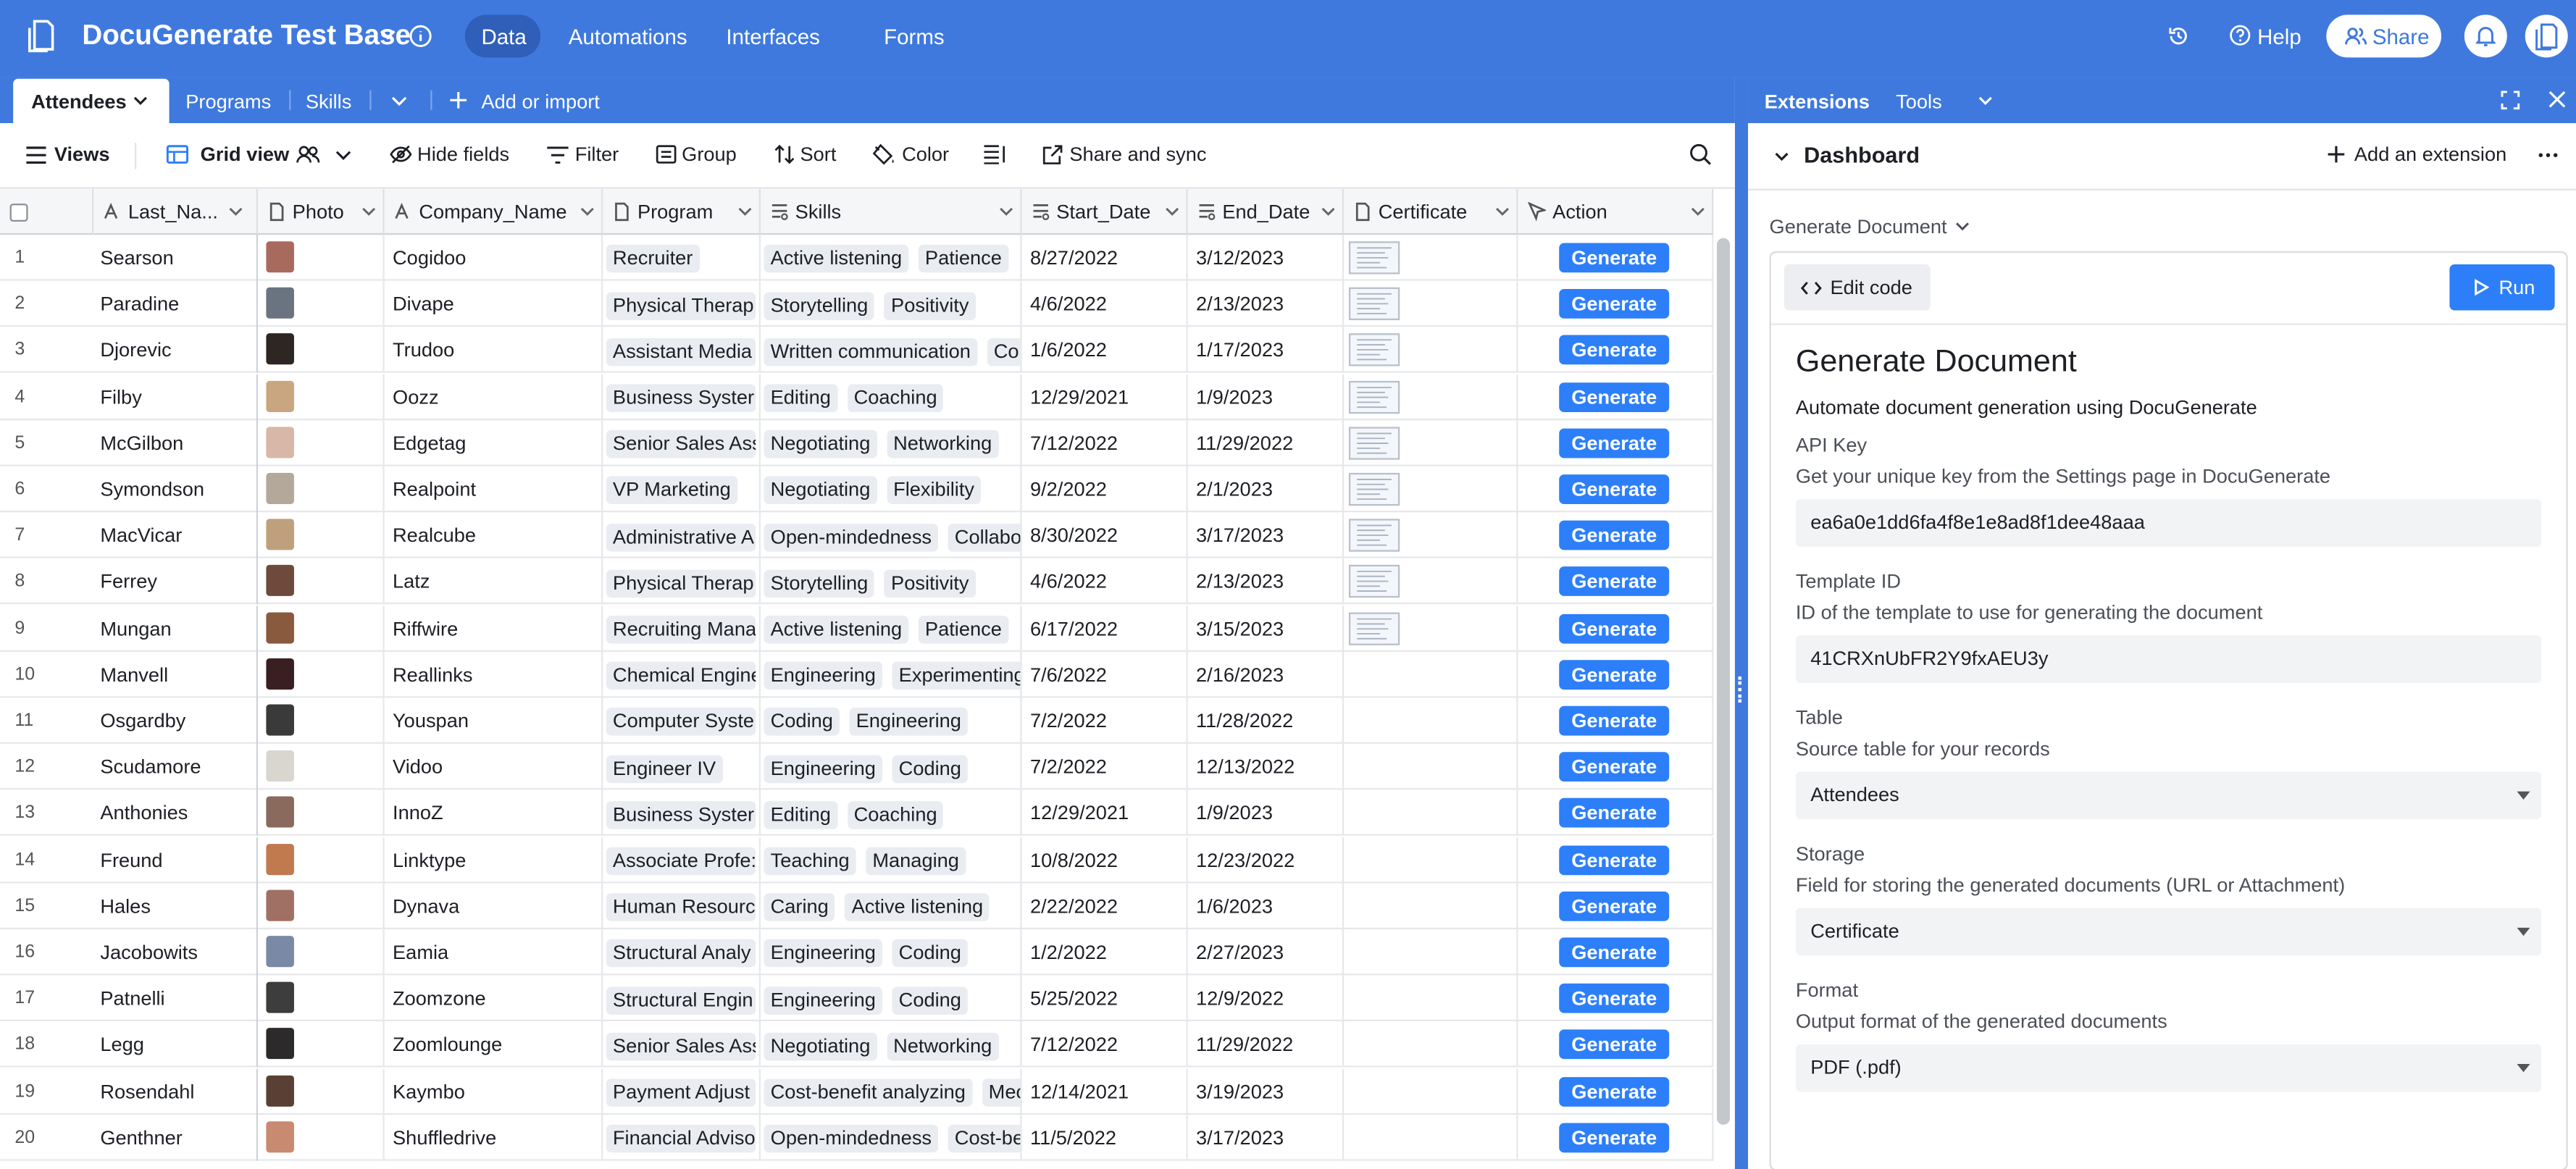 The height and width of the screenshot is (1169, 2576). I want to click on resize-handle, so click(1740, 689).